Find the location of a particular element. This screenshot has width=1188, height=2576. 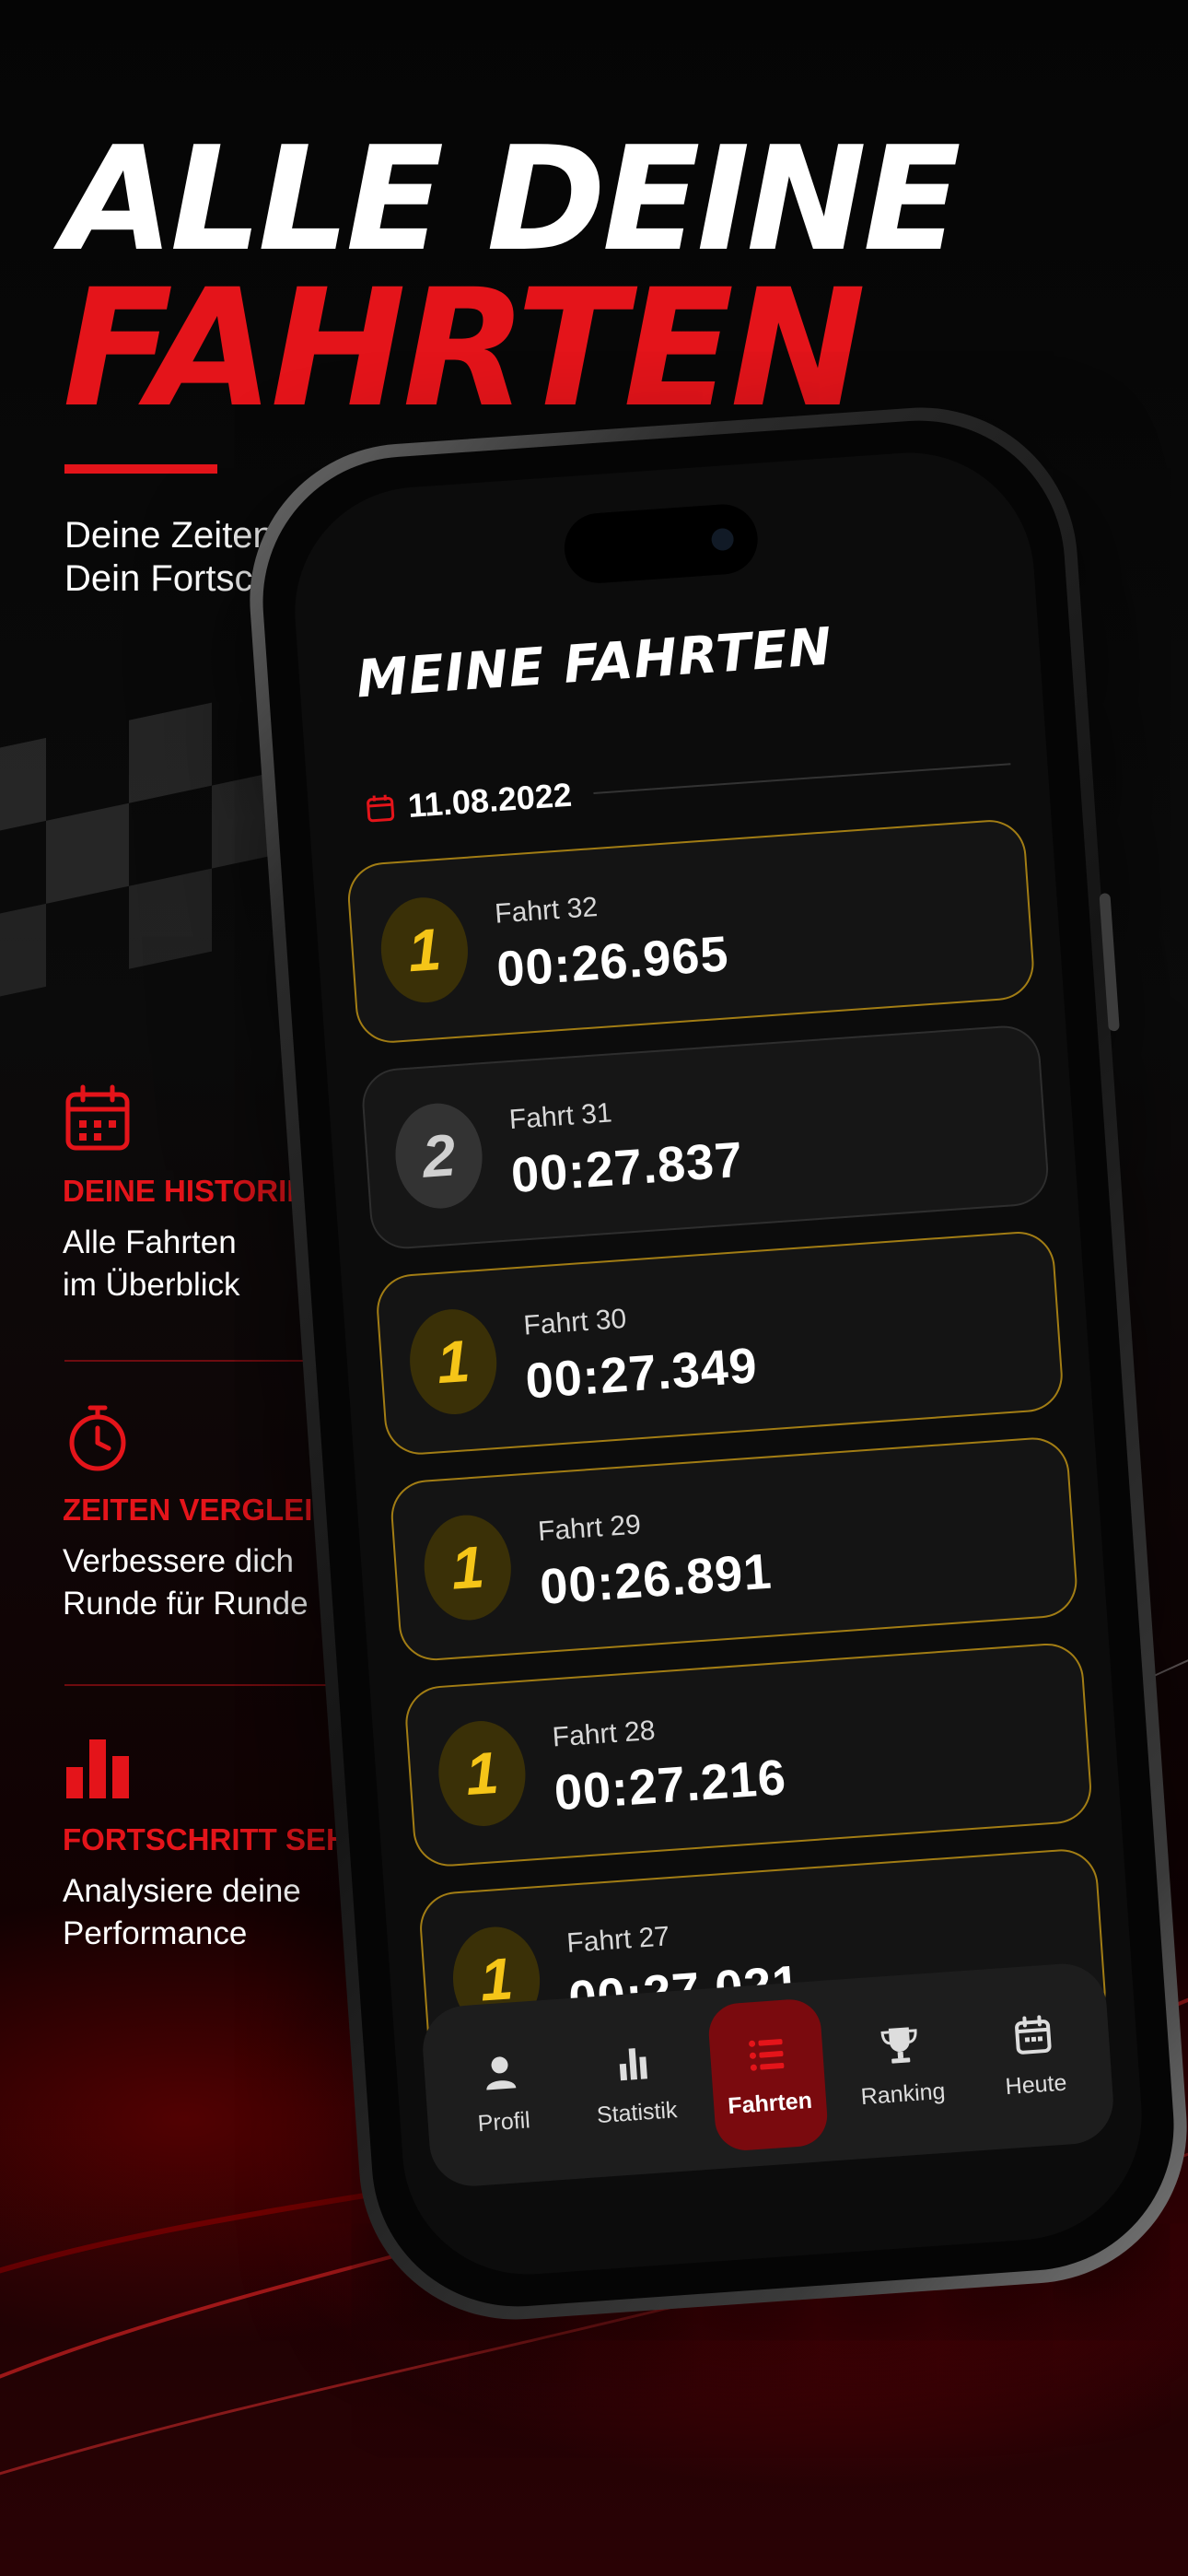

ride-card: 1 Fahrt 29 00:26.891 is located at coordinates (734, 1548).